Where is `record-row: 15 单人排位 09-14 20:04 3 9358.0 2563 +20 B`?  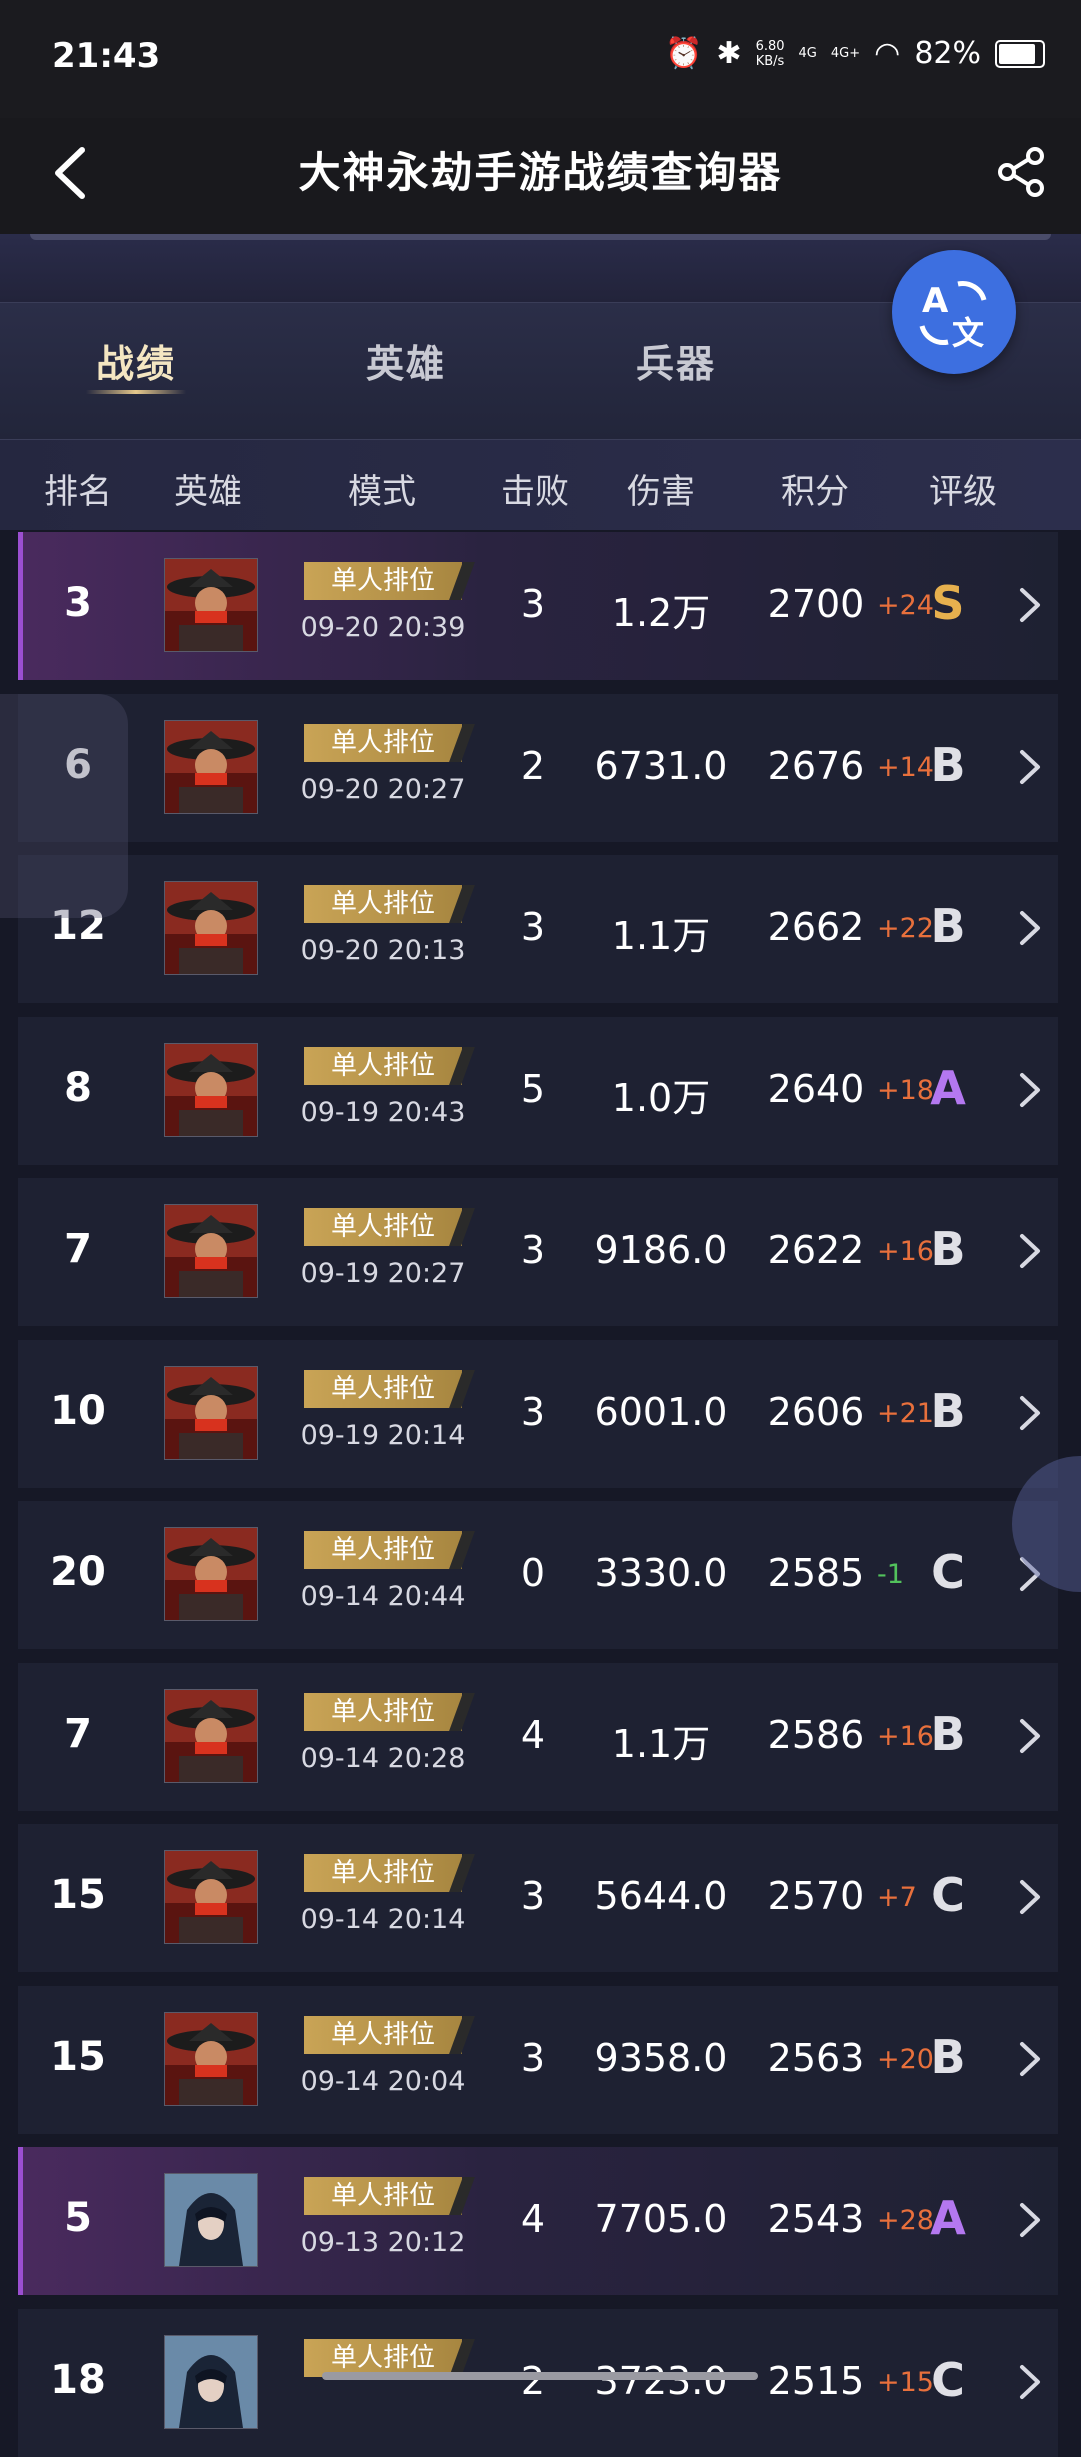 record-row: 15 单人排位 09-14 20:04 3 9358.0 2563 +20 B is located at coordinates (538, 2060).